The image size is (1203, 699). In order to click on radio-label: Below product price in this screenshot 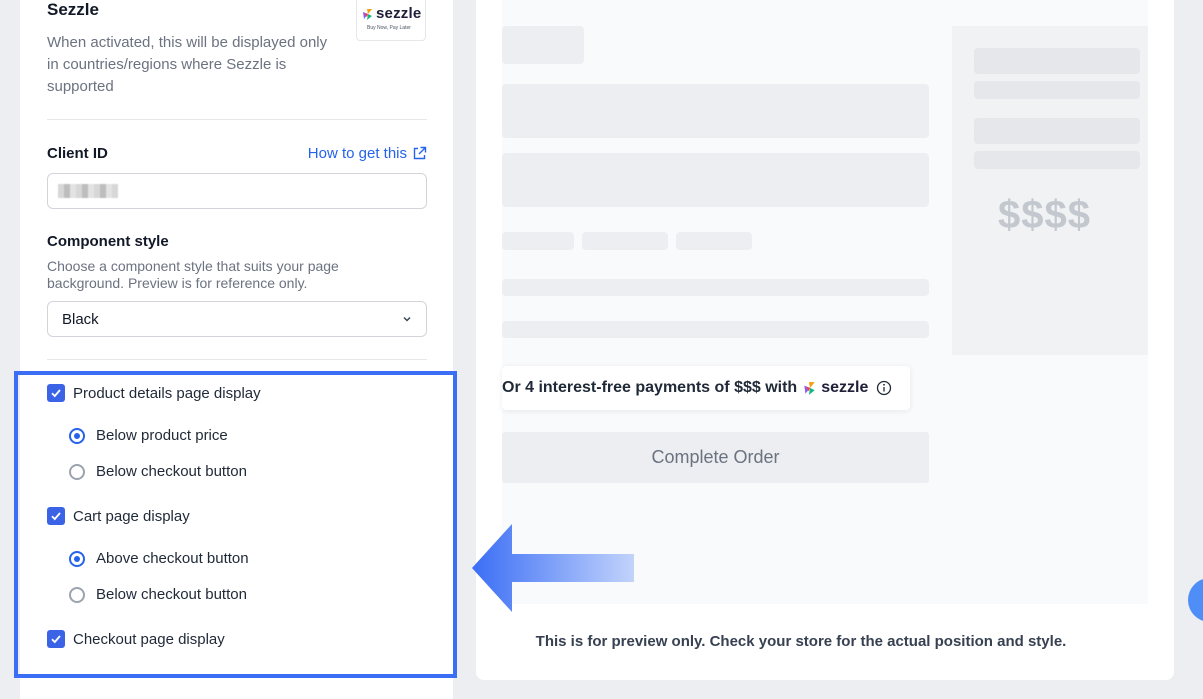, I will do `click(162, 435)`.